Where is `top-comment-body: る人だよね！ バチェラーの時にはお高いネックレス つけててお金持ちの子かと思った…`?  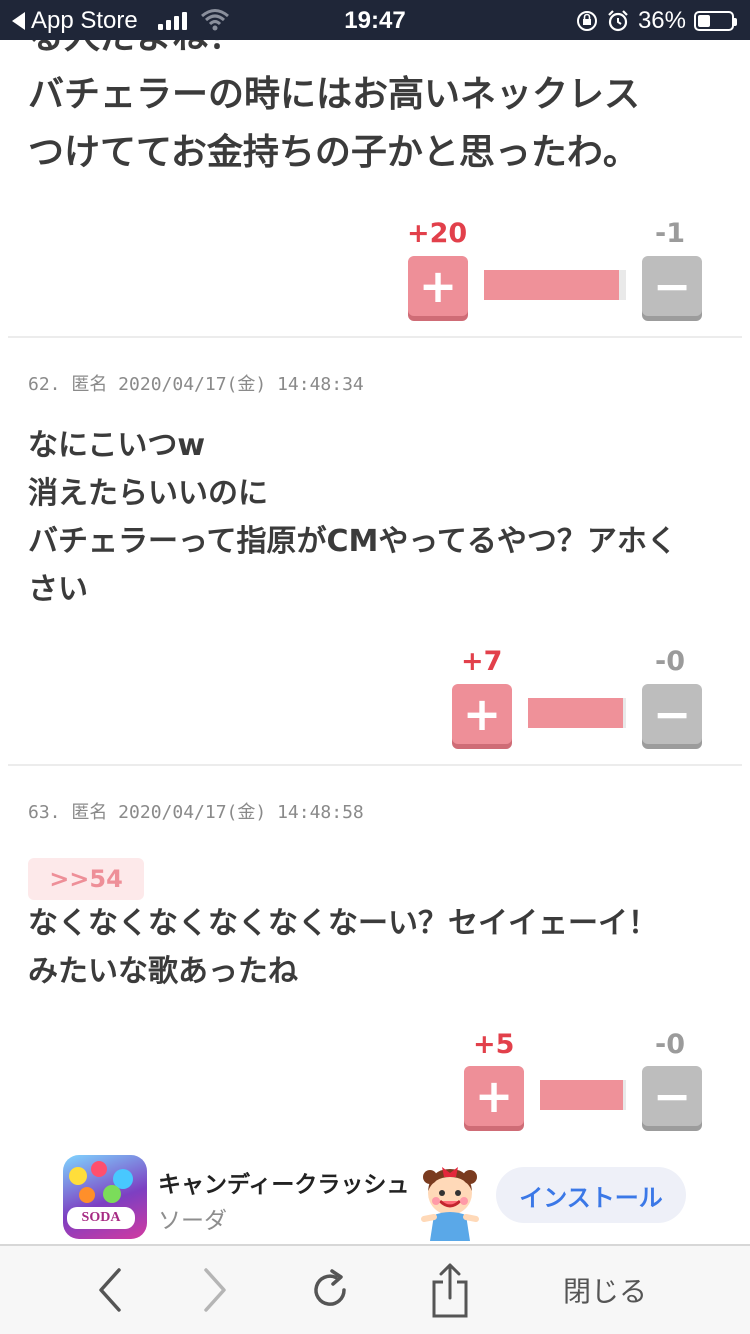
top-comment-body: る人だよね！ バチェラーの時にはお高いネックレス つけててお金持ちの子かと思った… is located at coordinates (334, 111).